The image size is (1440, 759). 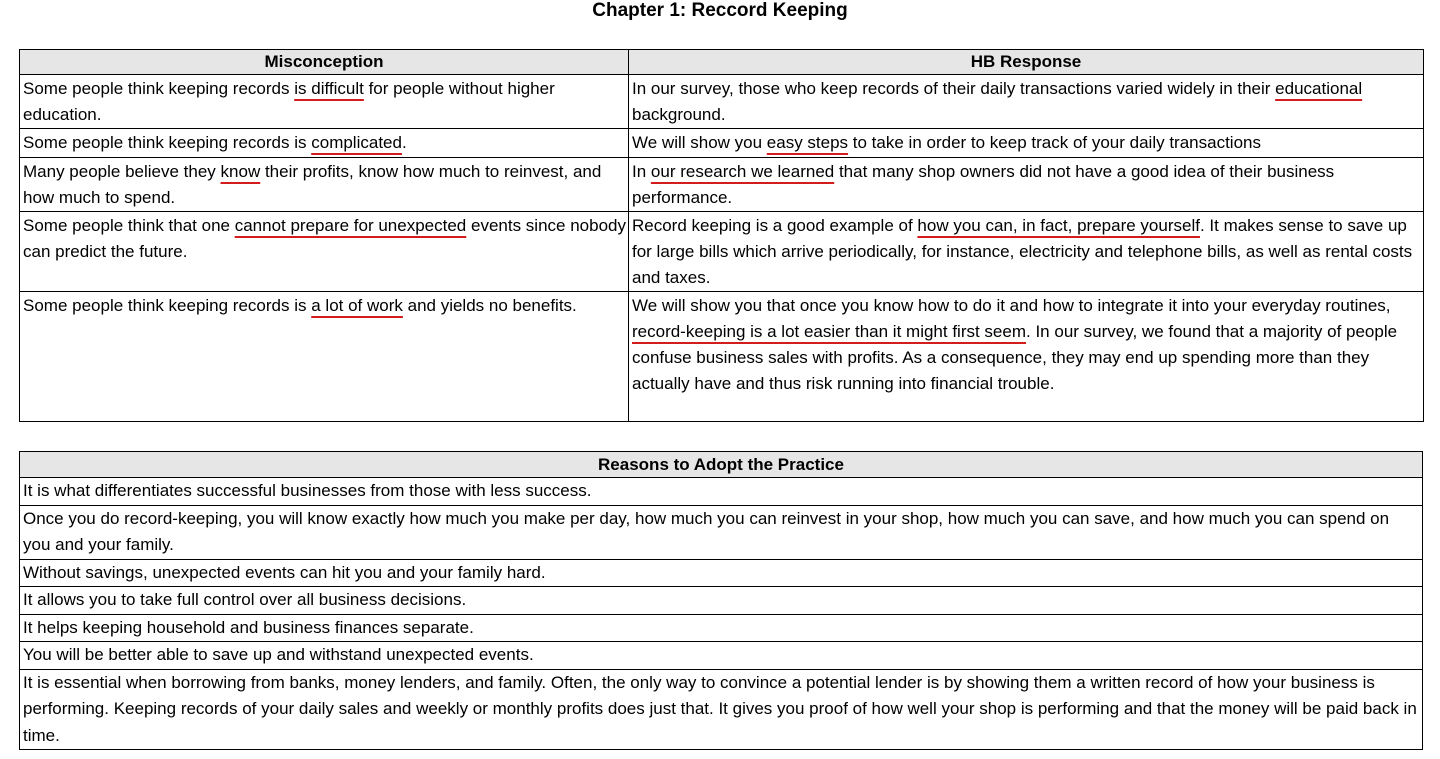 I want to click on cell-text: Some people think that one, so click(x=129, y=225).